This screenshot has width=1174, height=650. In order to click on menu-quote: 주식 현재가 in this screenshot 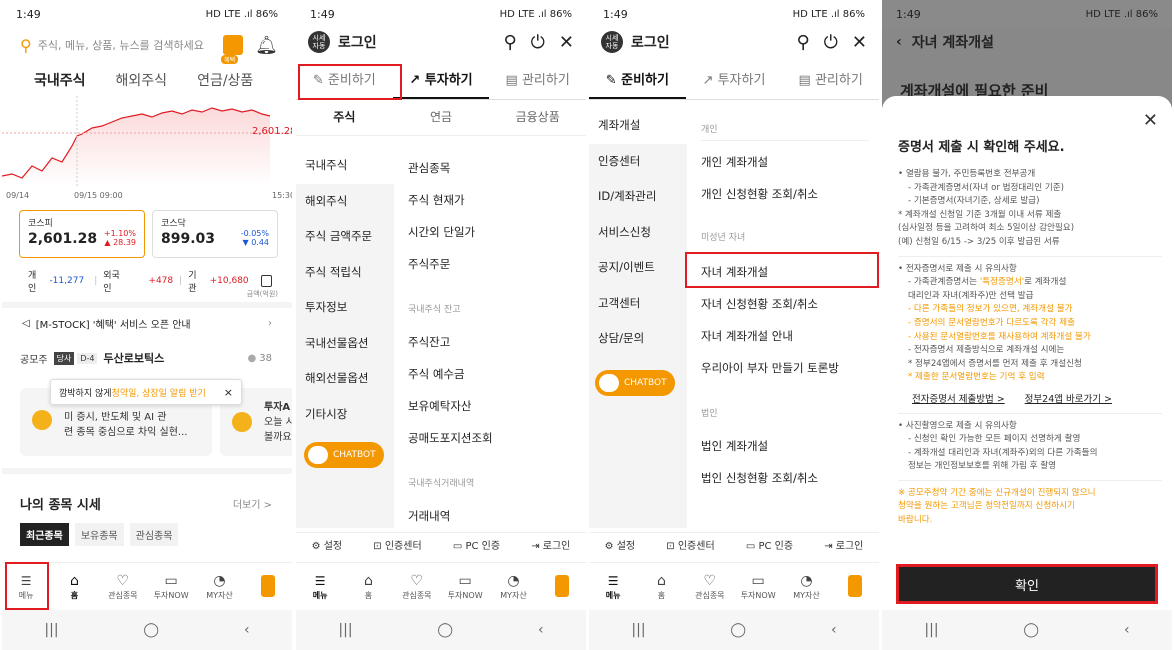, I will do `click(429, 200)`.